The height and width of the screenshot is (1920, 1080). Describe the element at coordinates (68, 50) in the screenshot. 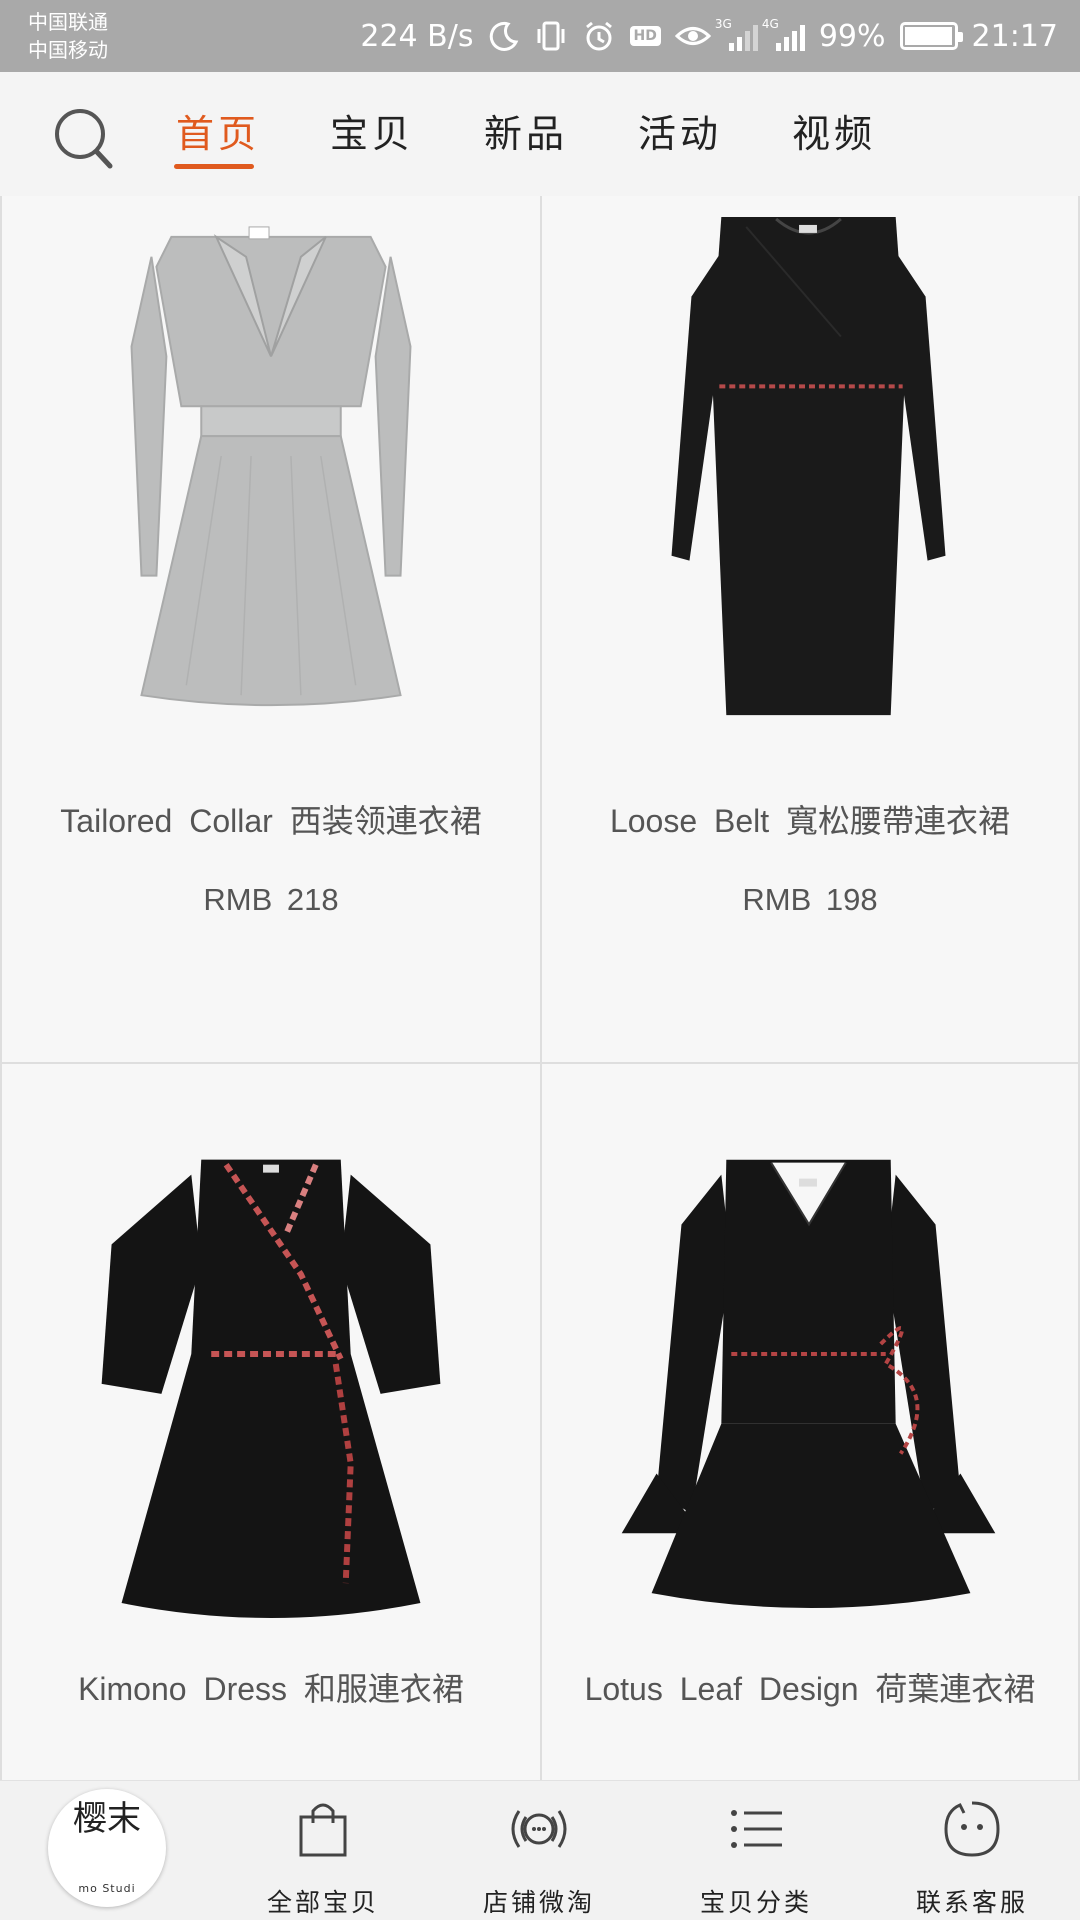

I see `carrier-2: 中国移动` at that location.